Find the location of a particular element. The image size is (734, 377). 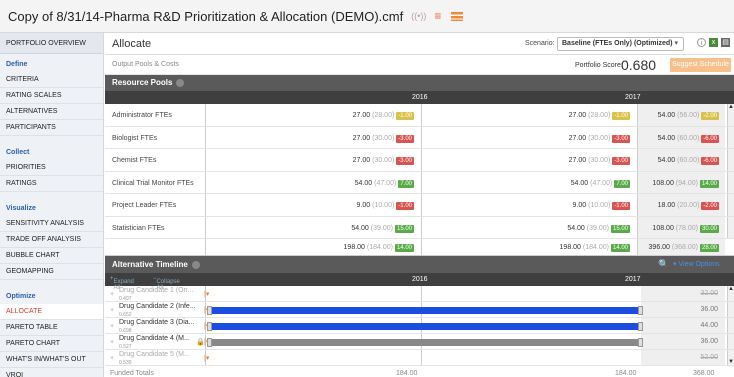

total-capacity: (368.00) is located at coordinates (684, 247).